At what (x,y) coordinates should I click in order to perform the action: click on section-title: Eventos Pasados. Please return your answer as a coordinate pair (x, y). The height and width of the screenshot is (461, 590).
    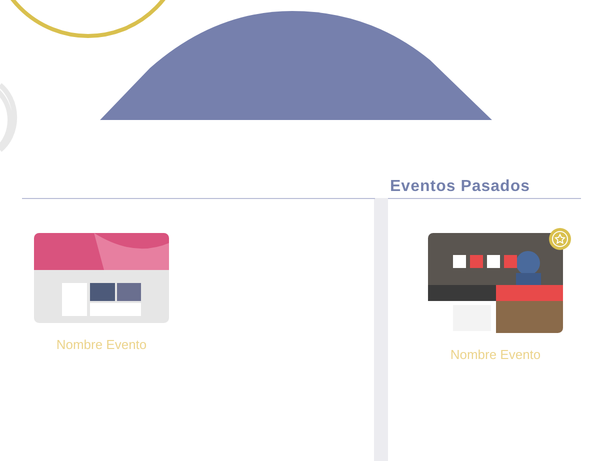
    Looking at the image, I should click on (484, 188).